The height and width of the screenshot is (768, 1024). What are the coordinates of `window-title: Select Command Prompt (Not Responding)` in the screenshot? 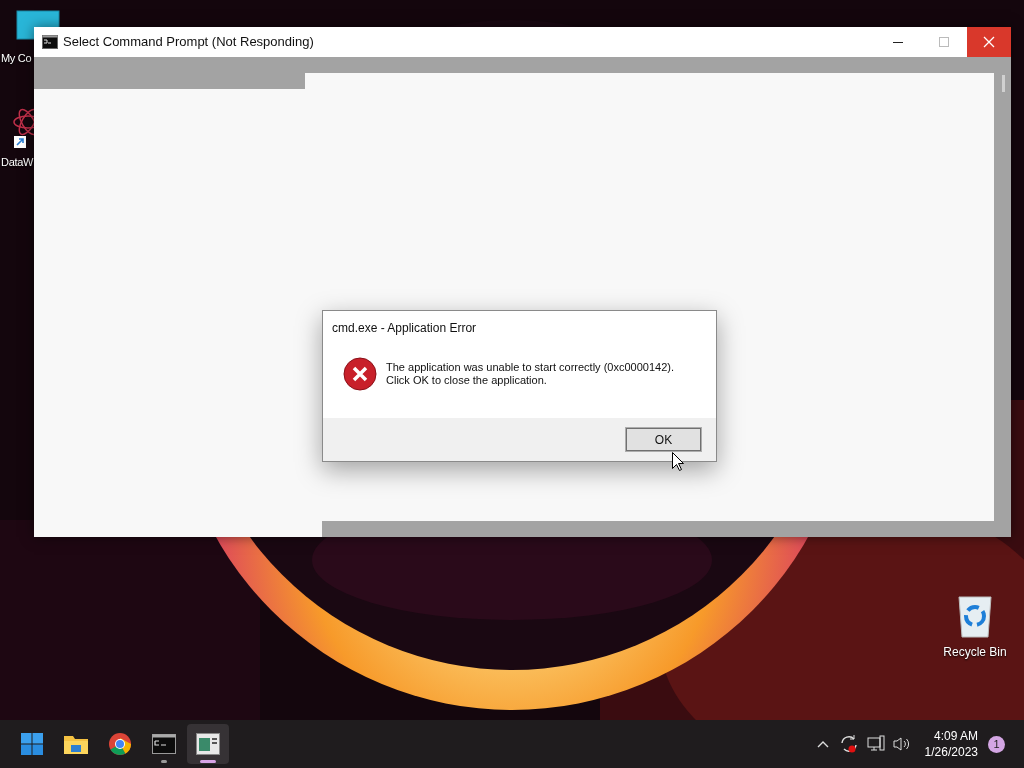 It's located at (188, 42).